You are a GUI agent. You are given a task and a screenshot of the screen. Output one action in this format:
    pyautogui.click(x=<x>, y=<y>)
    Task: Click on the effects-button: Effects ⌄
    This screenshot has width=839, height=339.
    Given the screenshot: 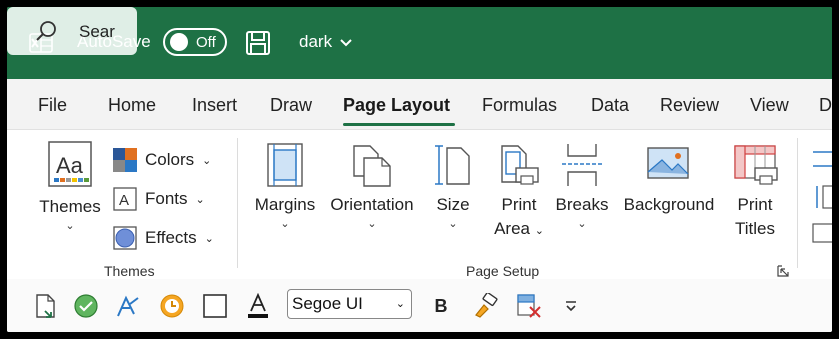 What is the action you would take?
    pyautogui.click(x=163, y=238)
    